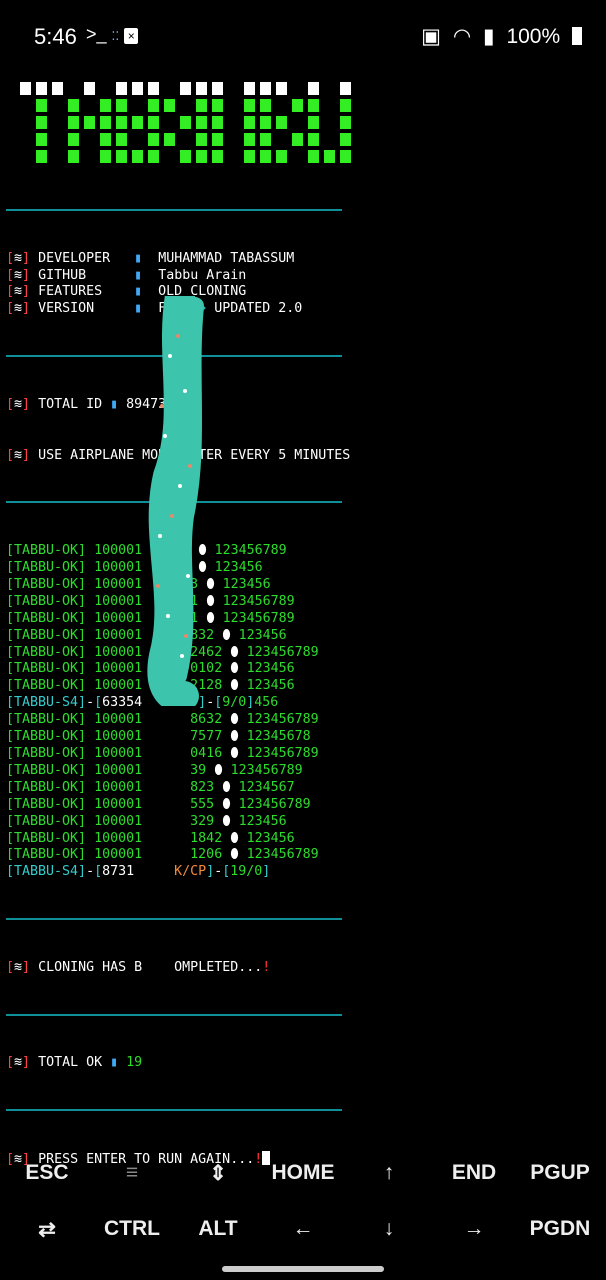 This screenshot has width=606, height=1280. What do you see at coordinates (55, 36) in the screenshot?
I see `status-time: 5:46` at bounding box center [55, 36].